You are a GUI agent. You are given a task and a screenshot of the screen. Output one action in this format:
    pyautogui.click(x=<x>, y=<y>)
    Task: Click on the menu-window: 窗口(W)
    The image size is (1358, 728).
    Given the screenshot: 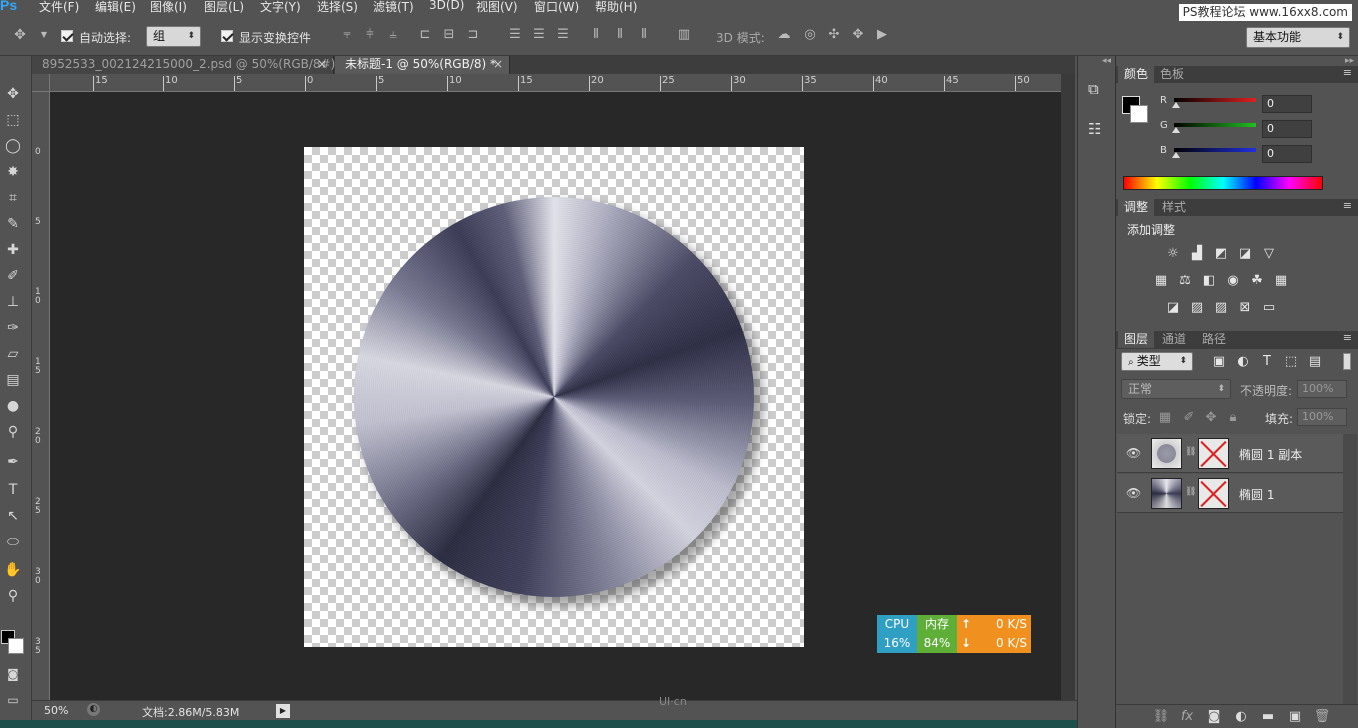 What is the action you would take?
    pyautogui.click(x=556, y=7)
    